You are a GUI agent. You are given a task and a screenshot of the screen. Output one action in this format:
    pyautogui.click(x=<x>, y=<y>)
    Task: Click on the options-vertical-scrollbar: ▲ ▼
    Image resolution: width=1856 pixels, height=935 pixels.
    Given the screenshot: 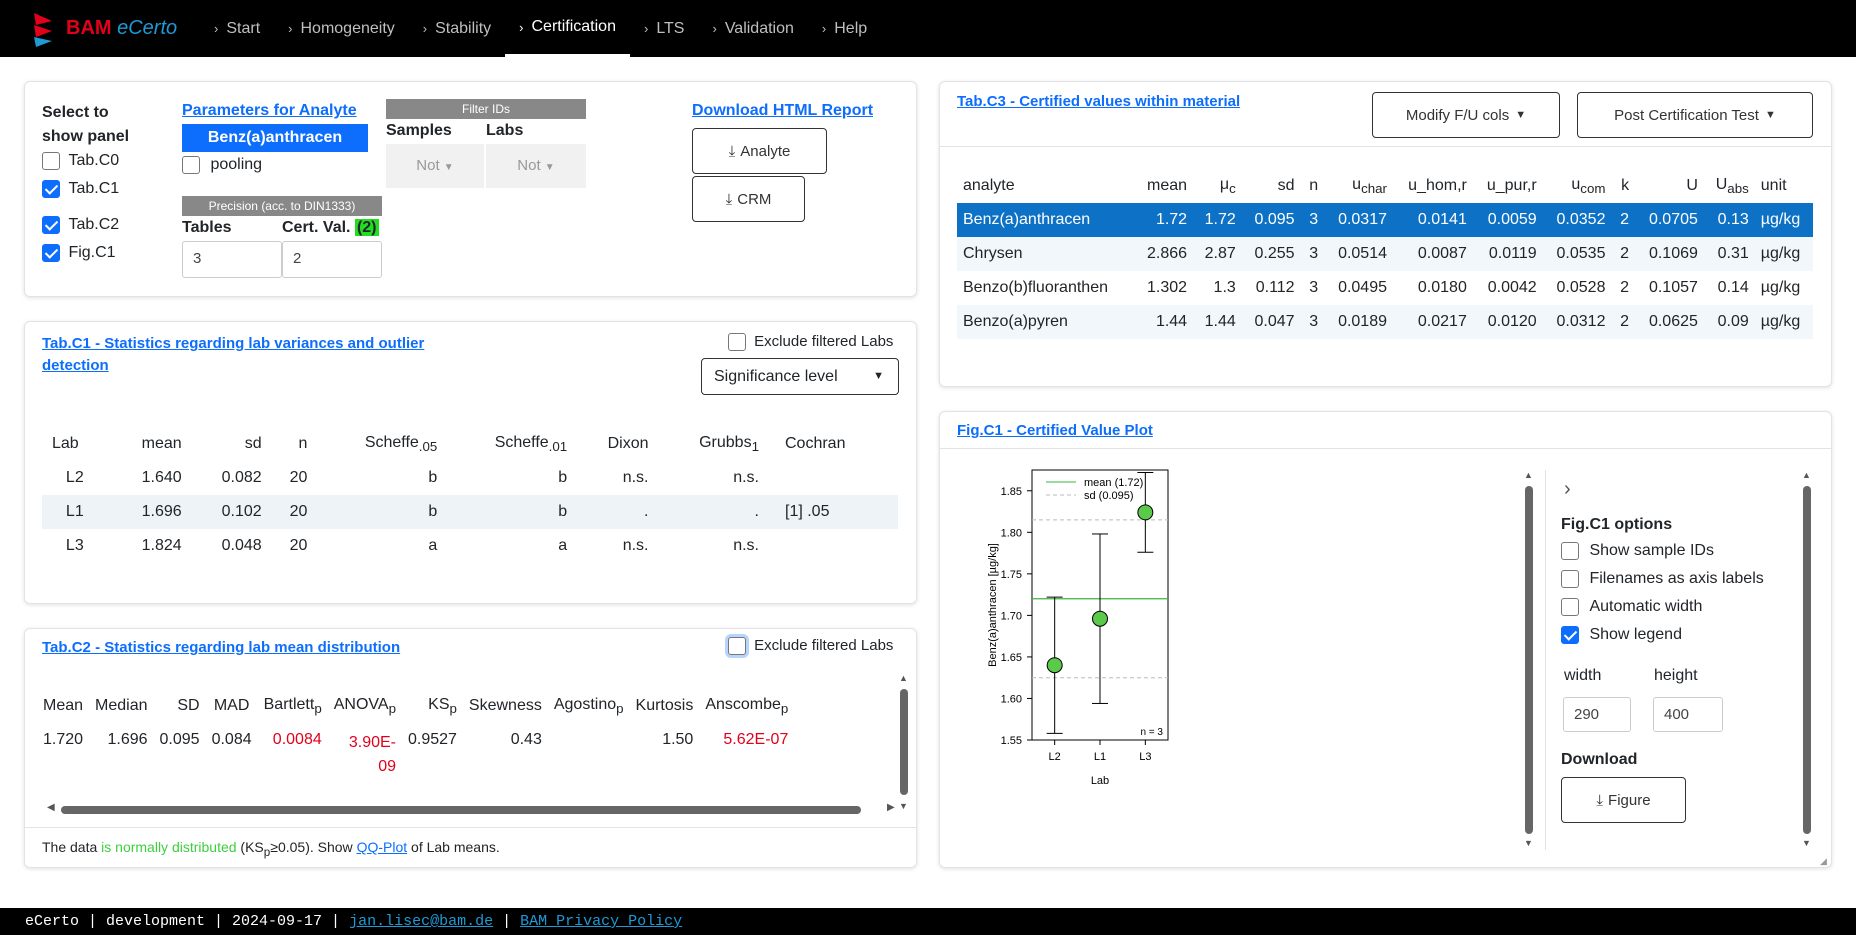 What is the action you would take?
    pyautogui.click(x=1807, y=660)
    